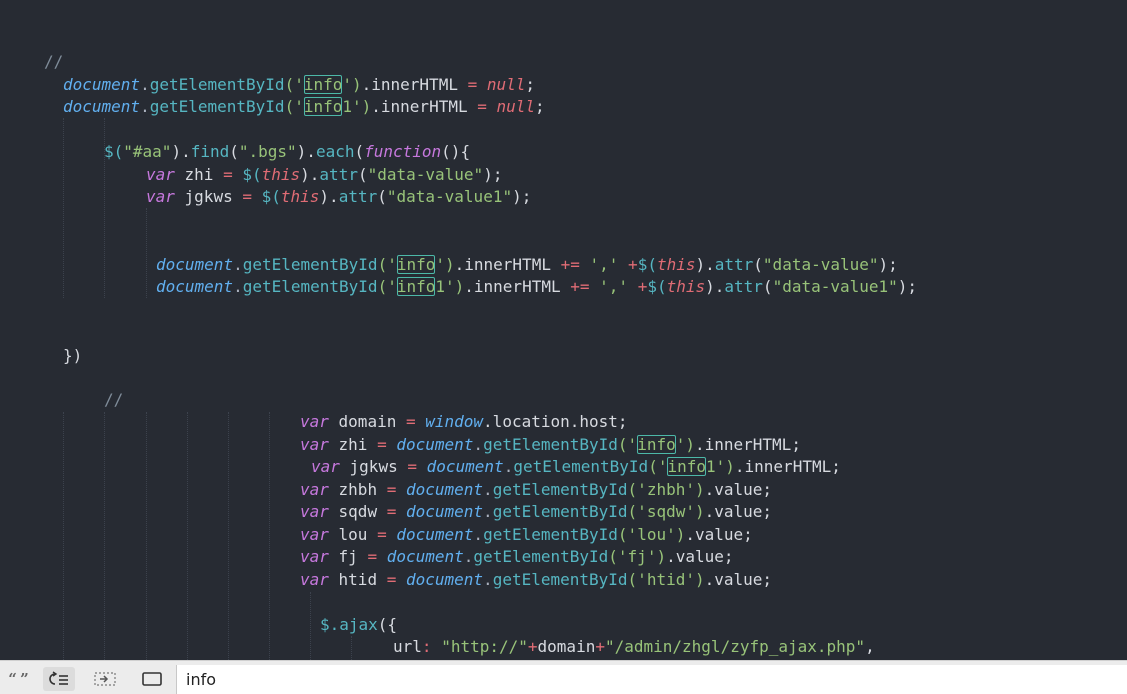 This screenshot has width=1127, height=694. Describe the element at coordinates (666, 579) in the screenshot. I see `code-token: ('htid')` at that location.